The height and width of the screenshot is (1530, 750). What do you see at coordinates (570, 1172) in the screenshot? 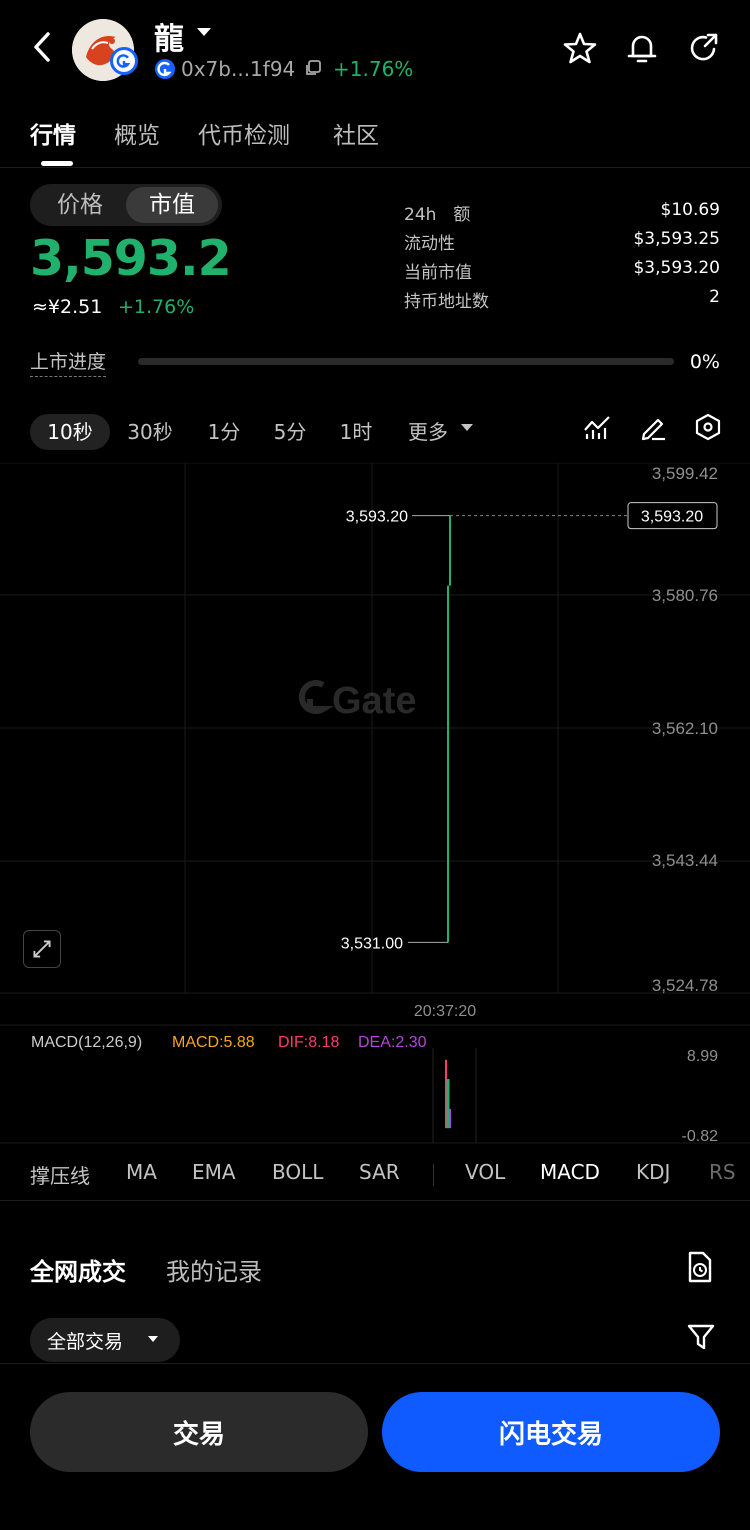
I see `indicator-macd: MACD` at bounding box center [570, 1172].